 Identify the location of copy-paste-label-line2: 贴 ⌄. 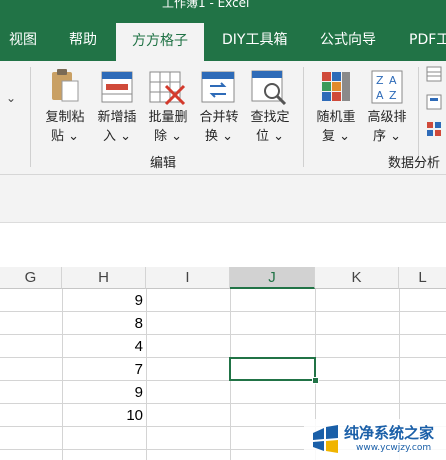
(65, 136).